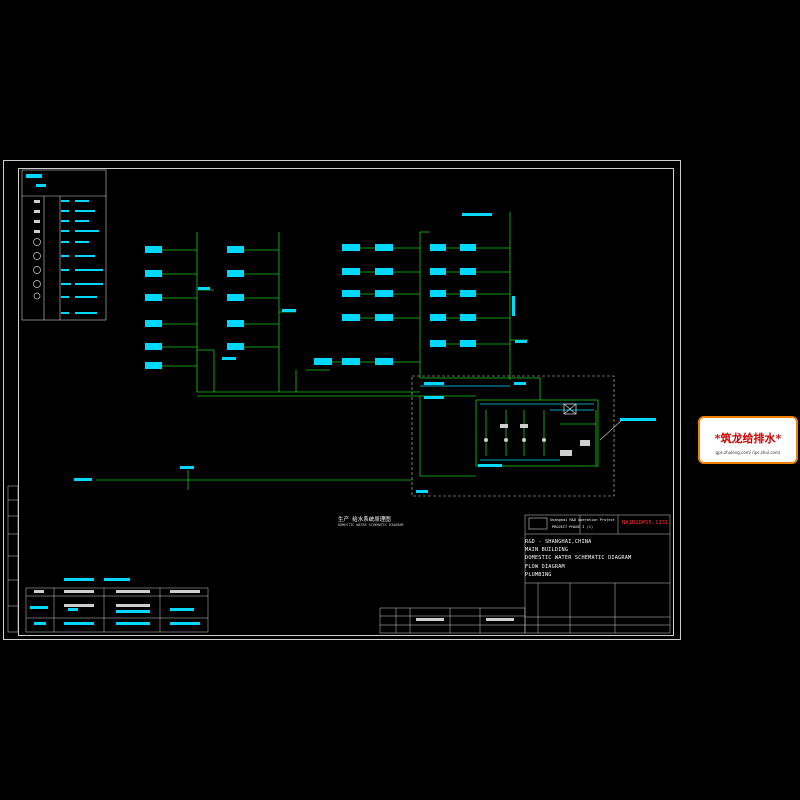 The image size is (800, 800). I want to click on main-header-pipe, so click(368, 373).